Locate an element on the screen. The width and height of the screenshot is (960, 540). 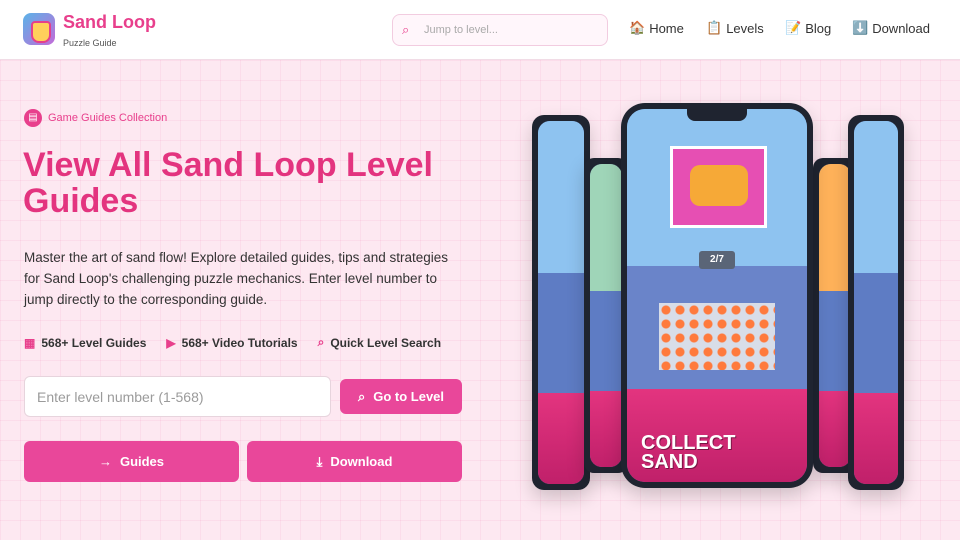
collection-pill: ▤ Game Guides Collection is located at coordinates (95, 118).